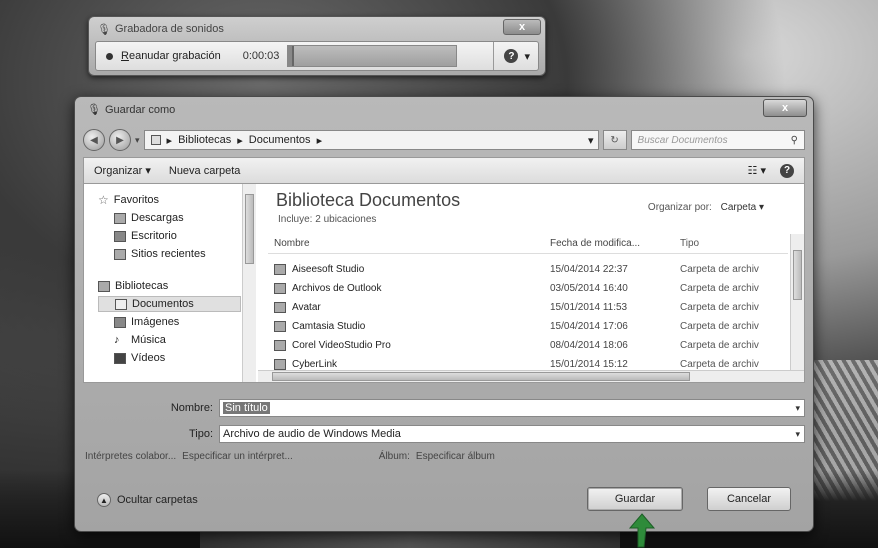  What do you see at coordinates (522, 27) in the screenshot?
I see `recorder-close-button: x` at bounding box center [522, 27].